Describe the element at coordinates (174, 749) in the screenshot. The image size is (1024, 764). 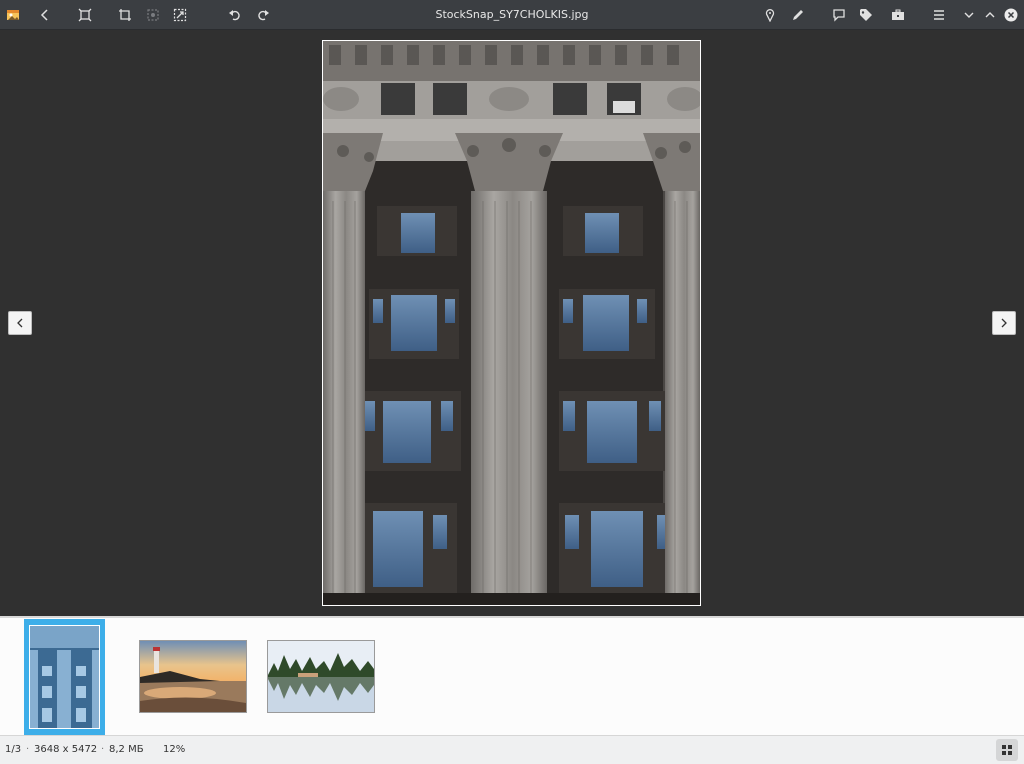
I see `zoom-level: 12%` at that location.